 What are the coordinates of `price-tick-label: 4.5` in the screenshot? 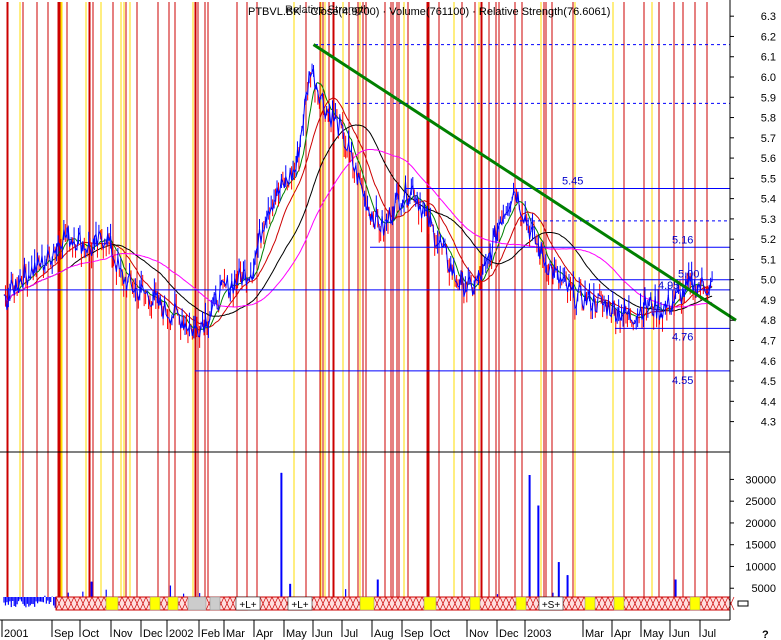 It's located at (768, 382).